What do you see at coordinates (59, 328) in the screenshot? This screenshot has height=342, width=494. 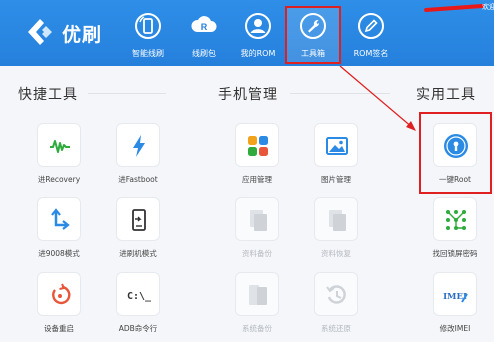 I see `tool-label: 设备重启` at bounding box center [59, 328].